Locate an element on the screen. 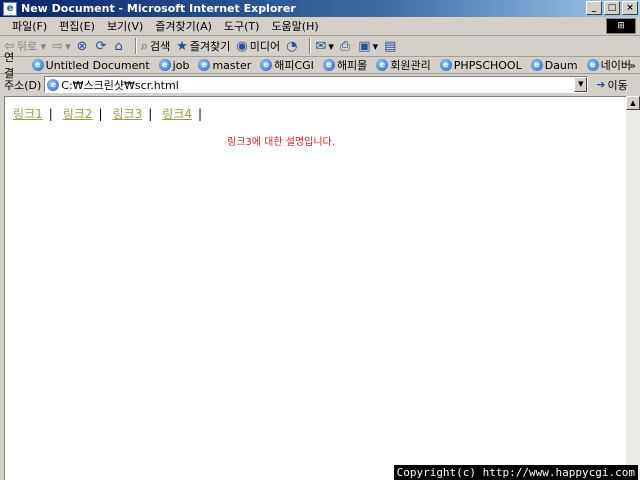 The height and width of the screenshot is (480, 640). link-master: e master is located at coordinates (224, 65).